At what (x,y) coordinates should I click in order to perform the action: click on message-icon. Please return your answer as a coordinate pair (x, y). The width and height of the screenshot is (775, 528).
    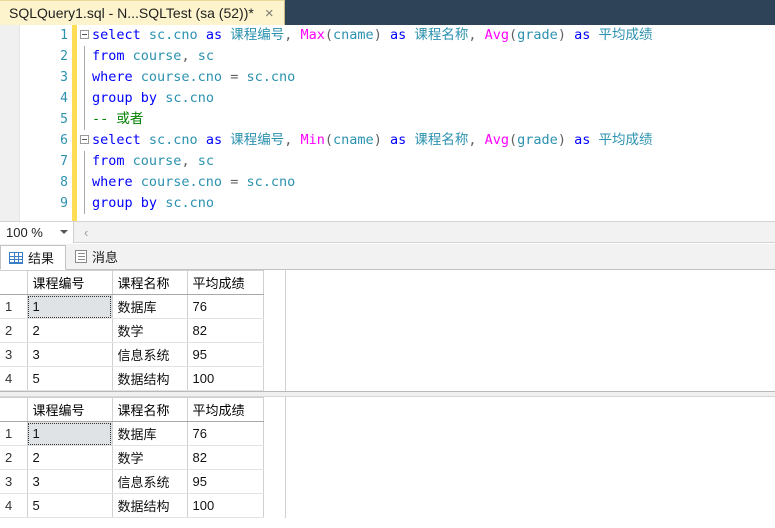
    Looking at the image, I should click on (81, 256).